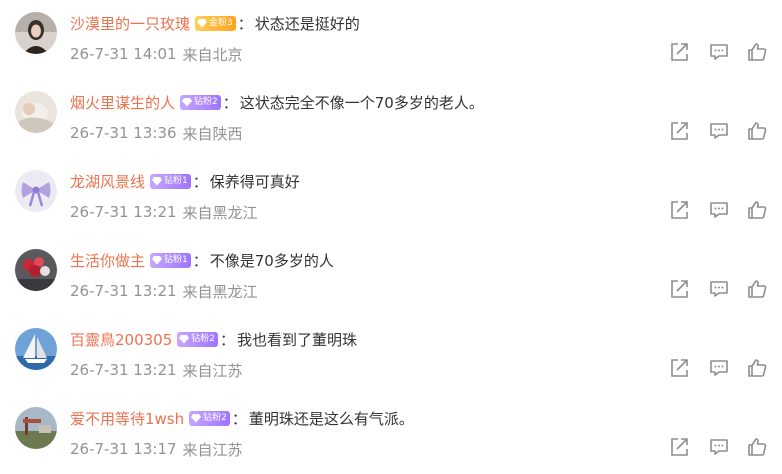 The width and height of the screenshot is (782, 474). I want to click on comment-location: 来自陕西, so click(212, 133).